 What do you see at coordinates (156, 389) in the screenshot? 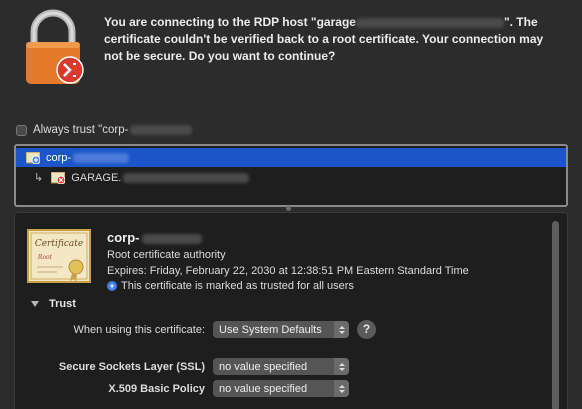
I see `x509-label: X.509 Basic Policy` at bounding box center [156, 389].